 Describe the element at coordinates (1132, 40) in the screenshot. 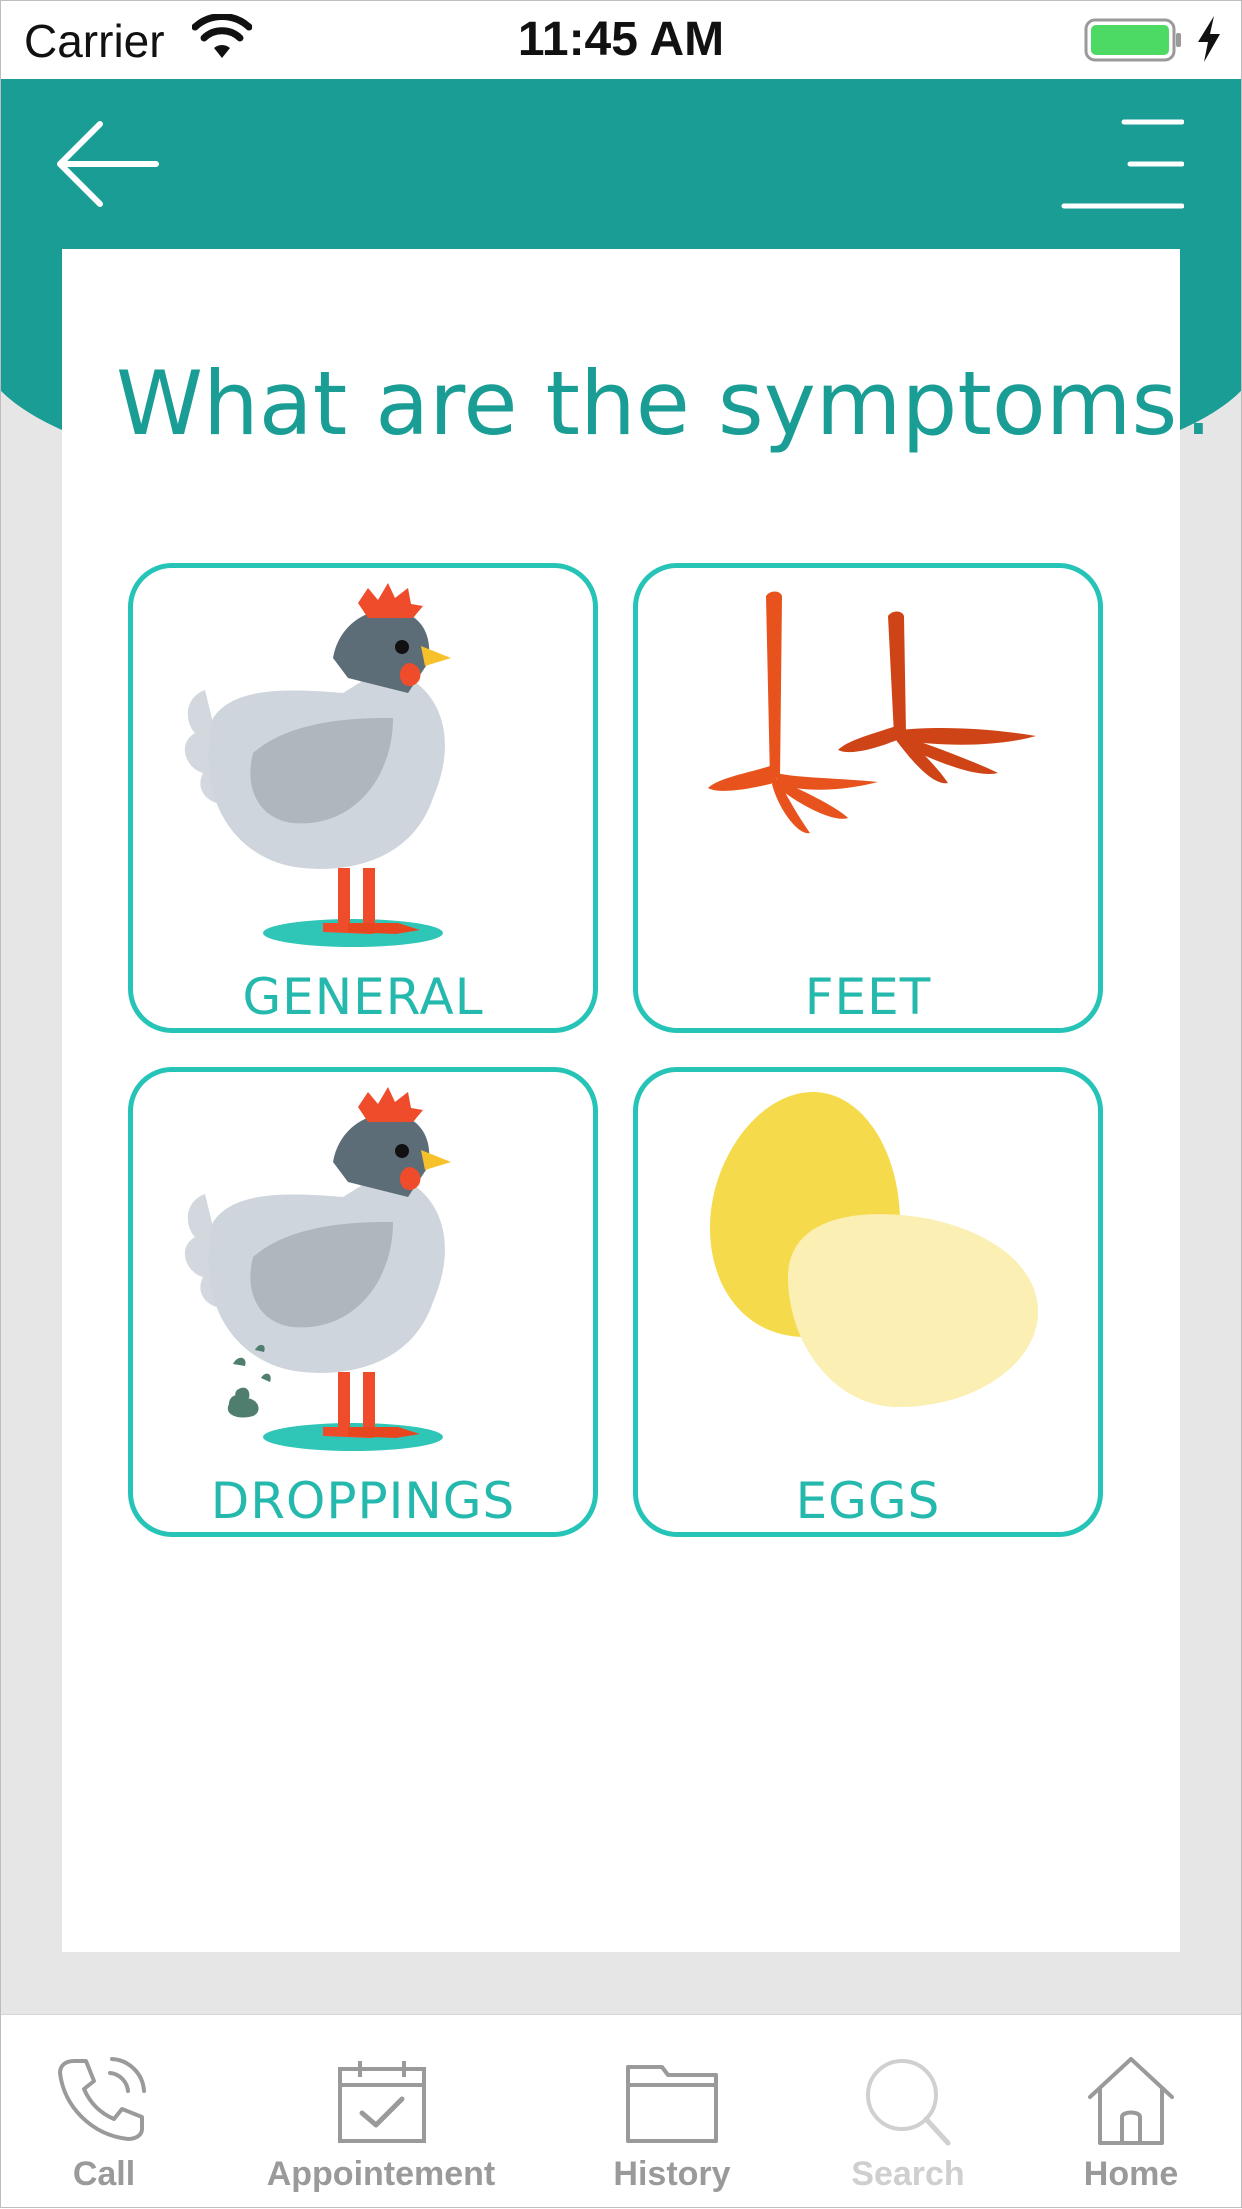

I see `battery-icon` at that location.